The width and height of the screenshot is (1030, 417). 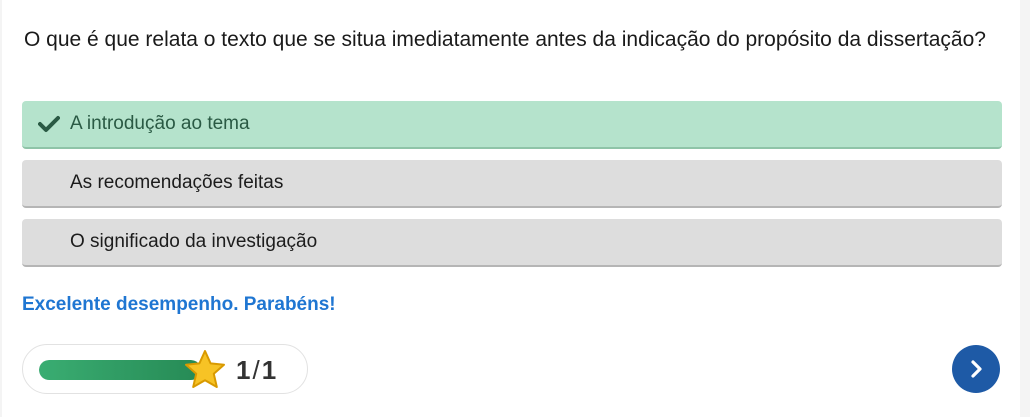 I want to click on score-current: 1, so click(x=243, y=370).